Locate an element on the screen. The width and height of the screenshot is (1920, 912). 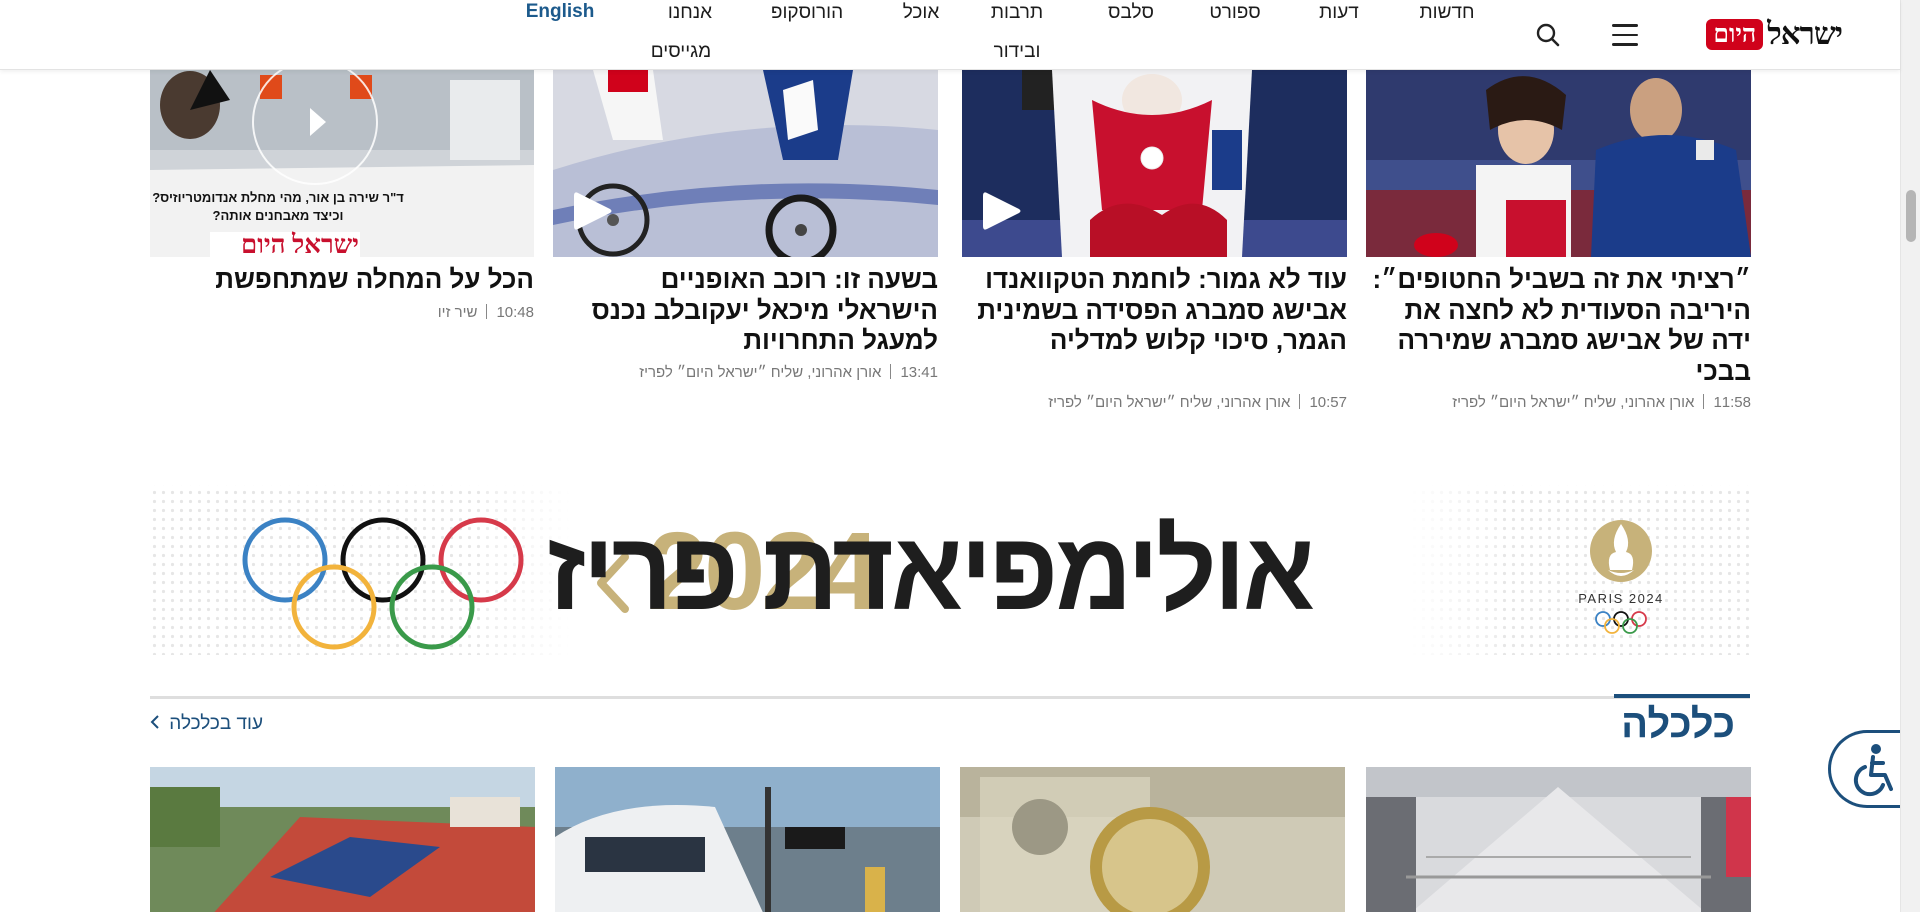
nav-news: חדשות is located at coordinates (1447, 13).